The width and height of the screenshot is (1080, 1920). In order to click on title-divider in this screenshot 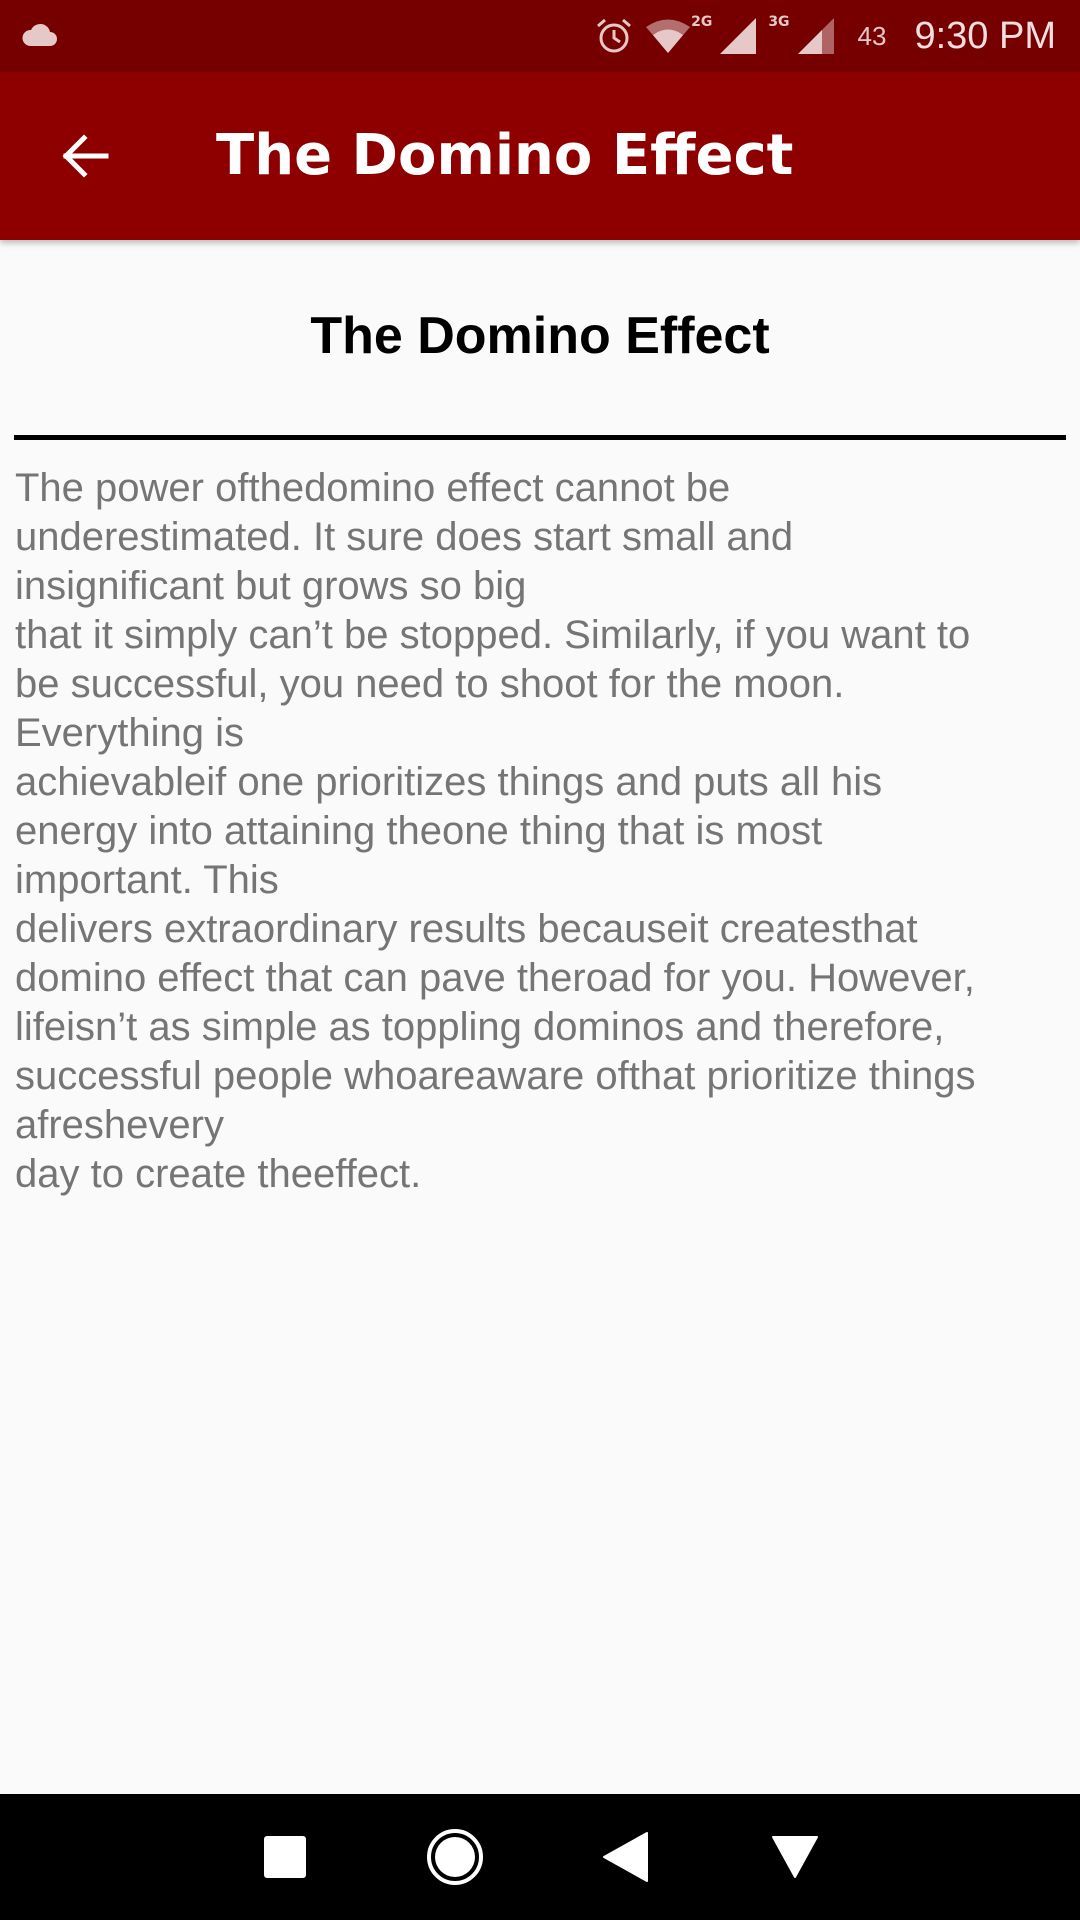, I will do `click(540, 437)`.